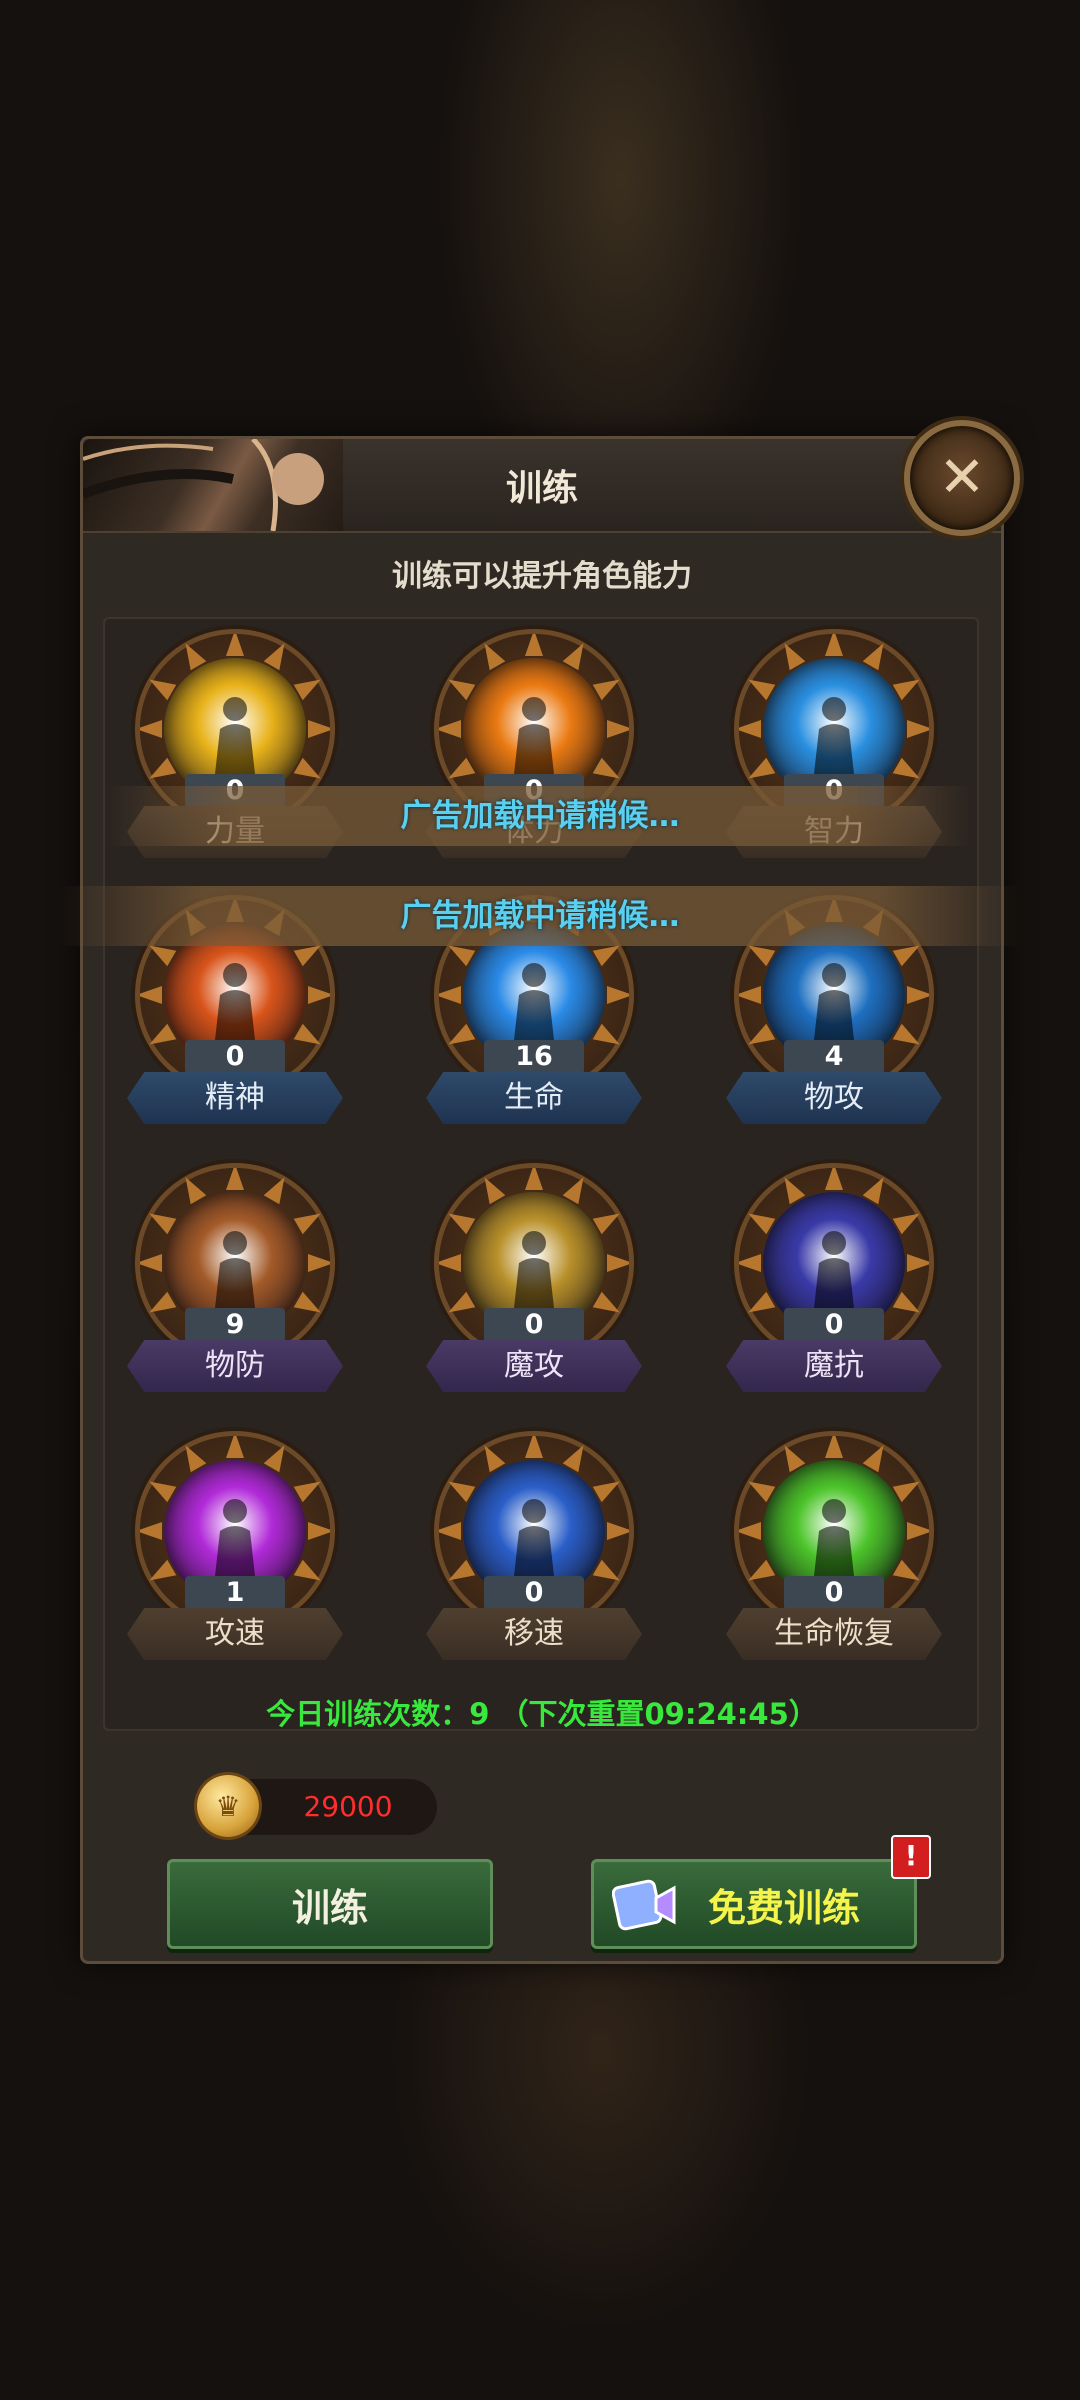 The width and height of the screenshot is (1080, 2400). I want to click on stat-cell-0: 0力量, so click(237, 759).